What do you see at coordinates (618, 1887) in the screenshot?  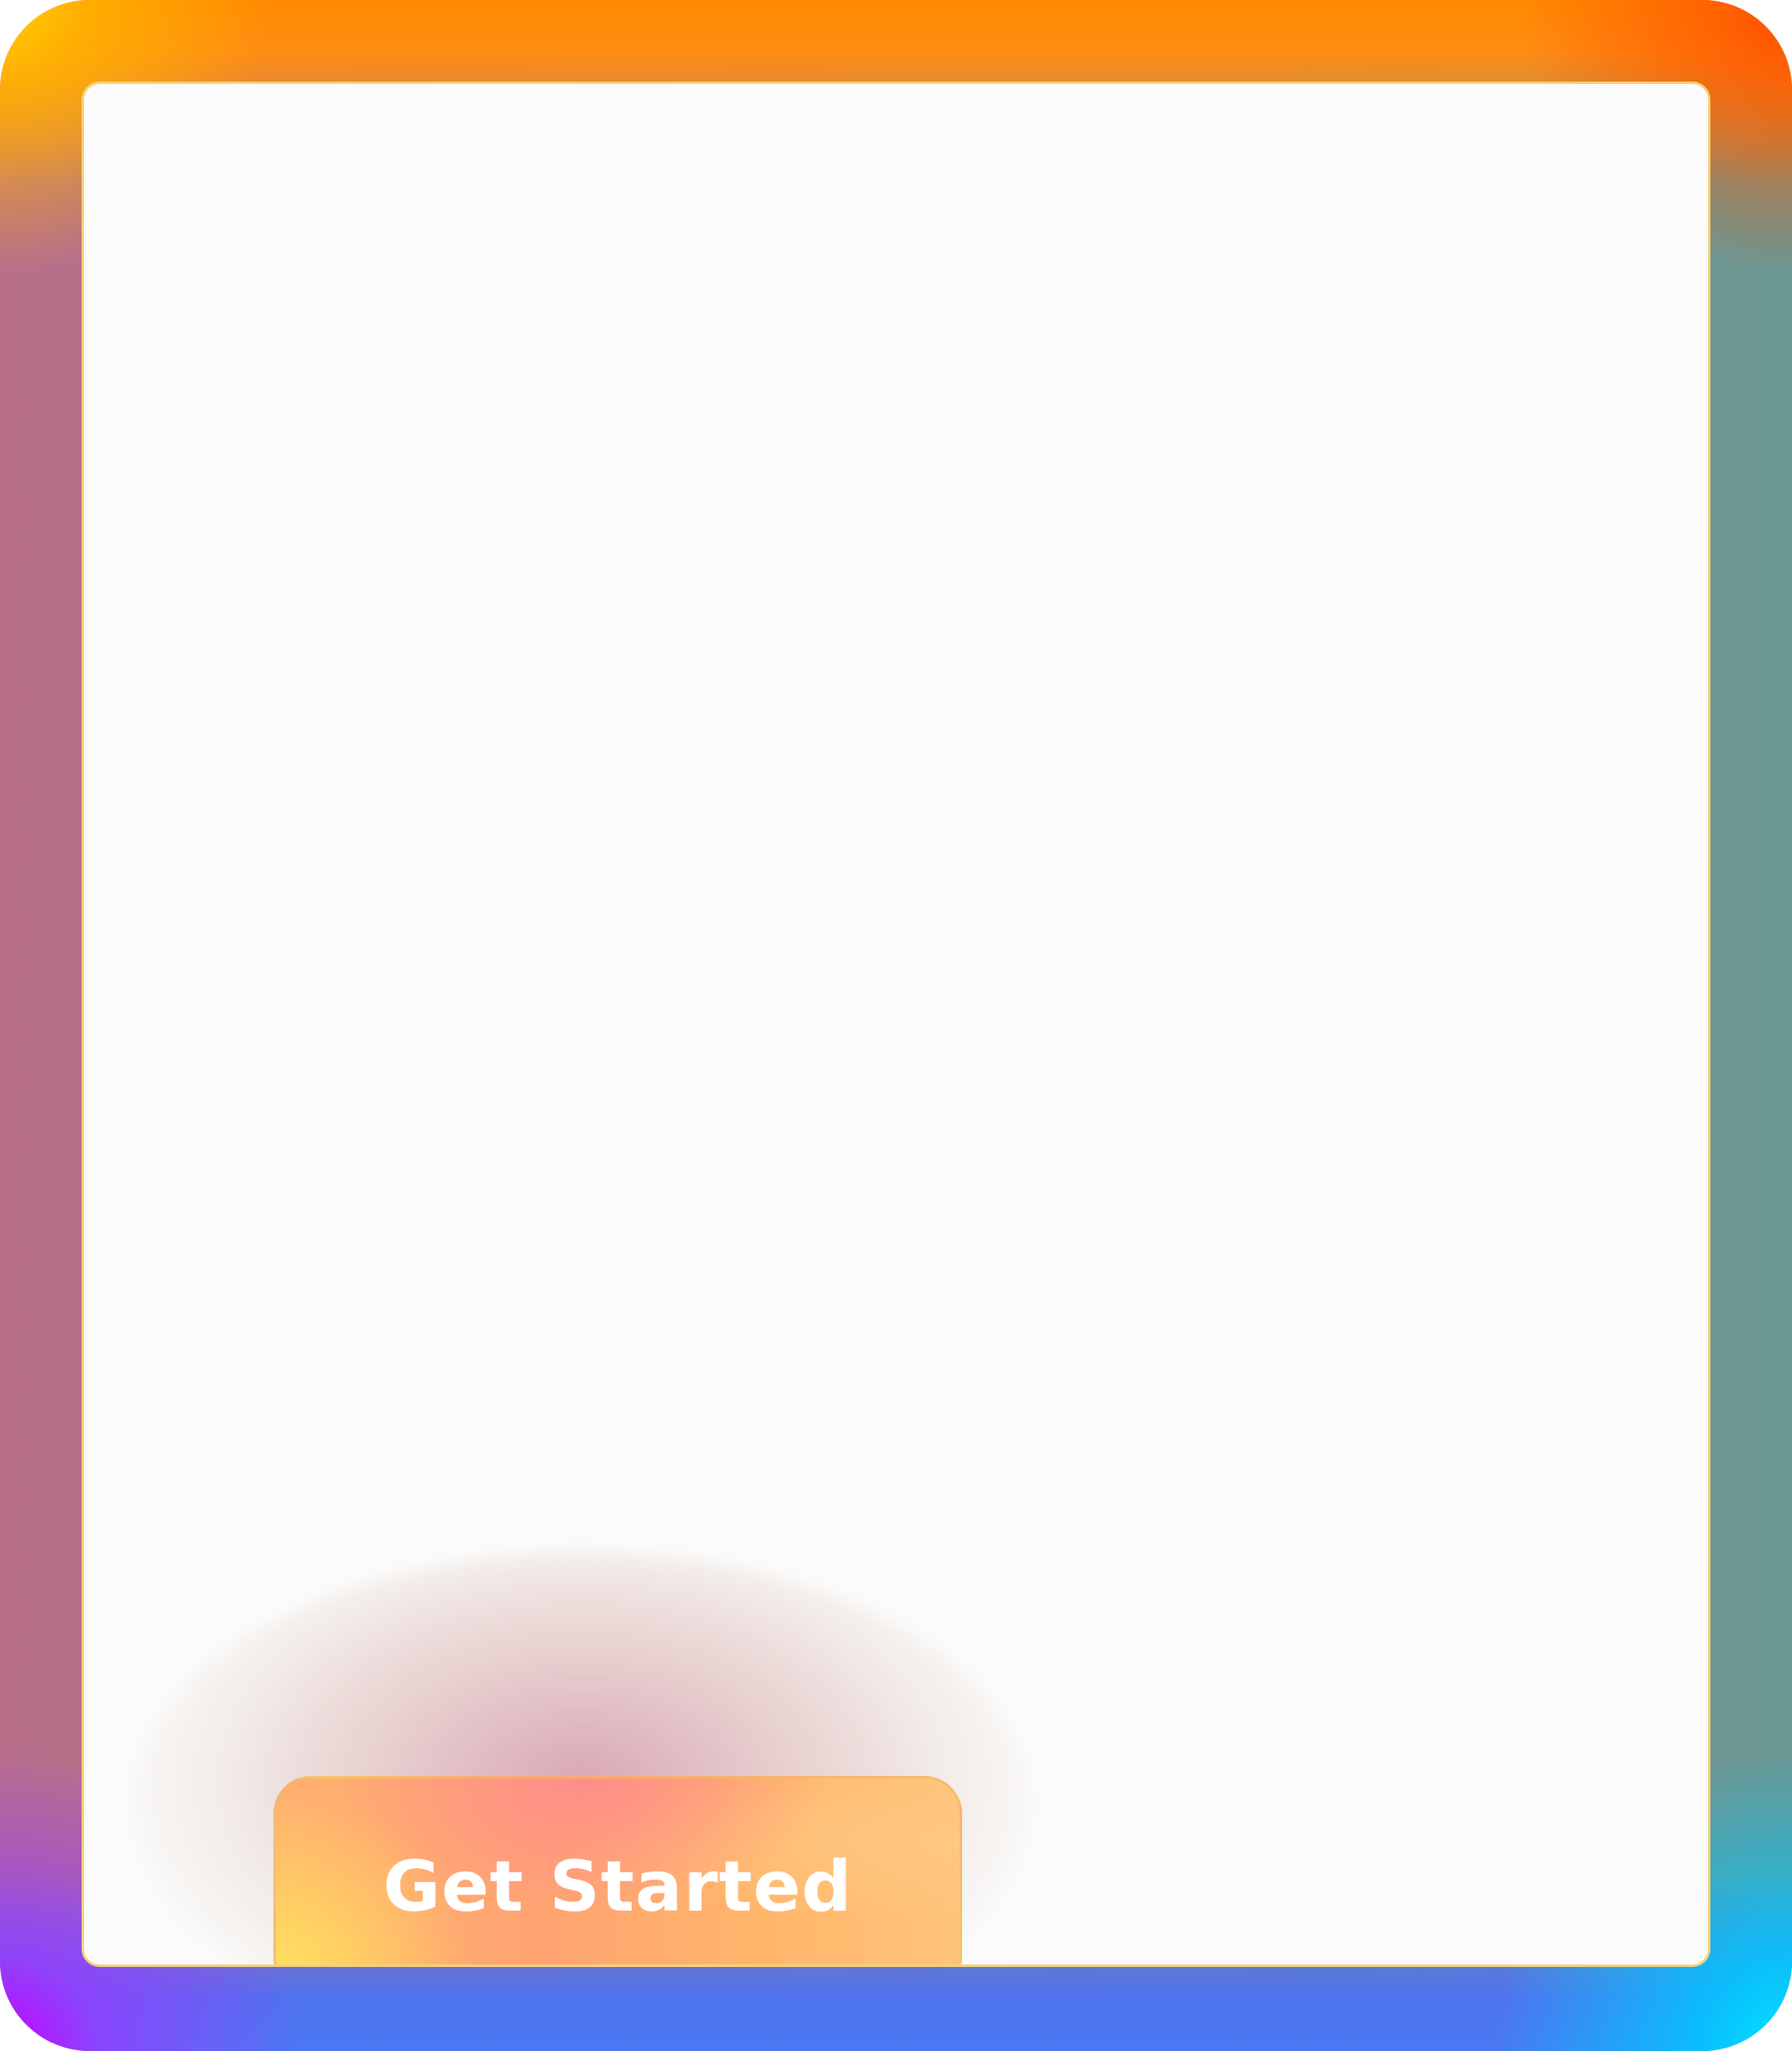 I see `get-started-button-label: Get Started` at bounding box center [618, 1887].